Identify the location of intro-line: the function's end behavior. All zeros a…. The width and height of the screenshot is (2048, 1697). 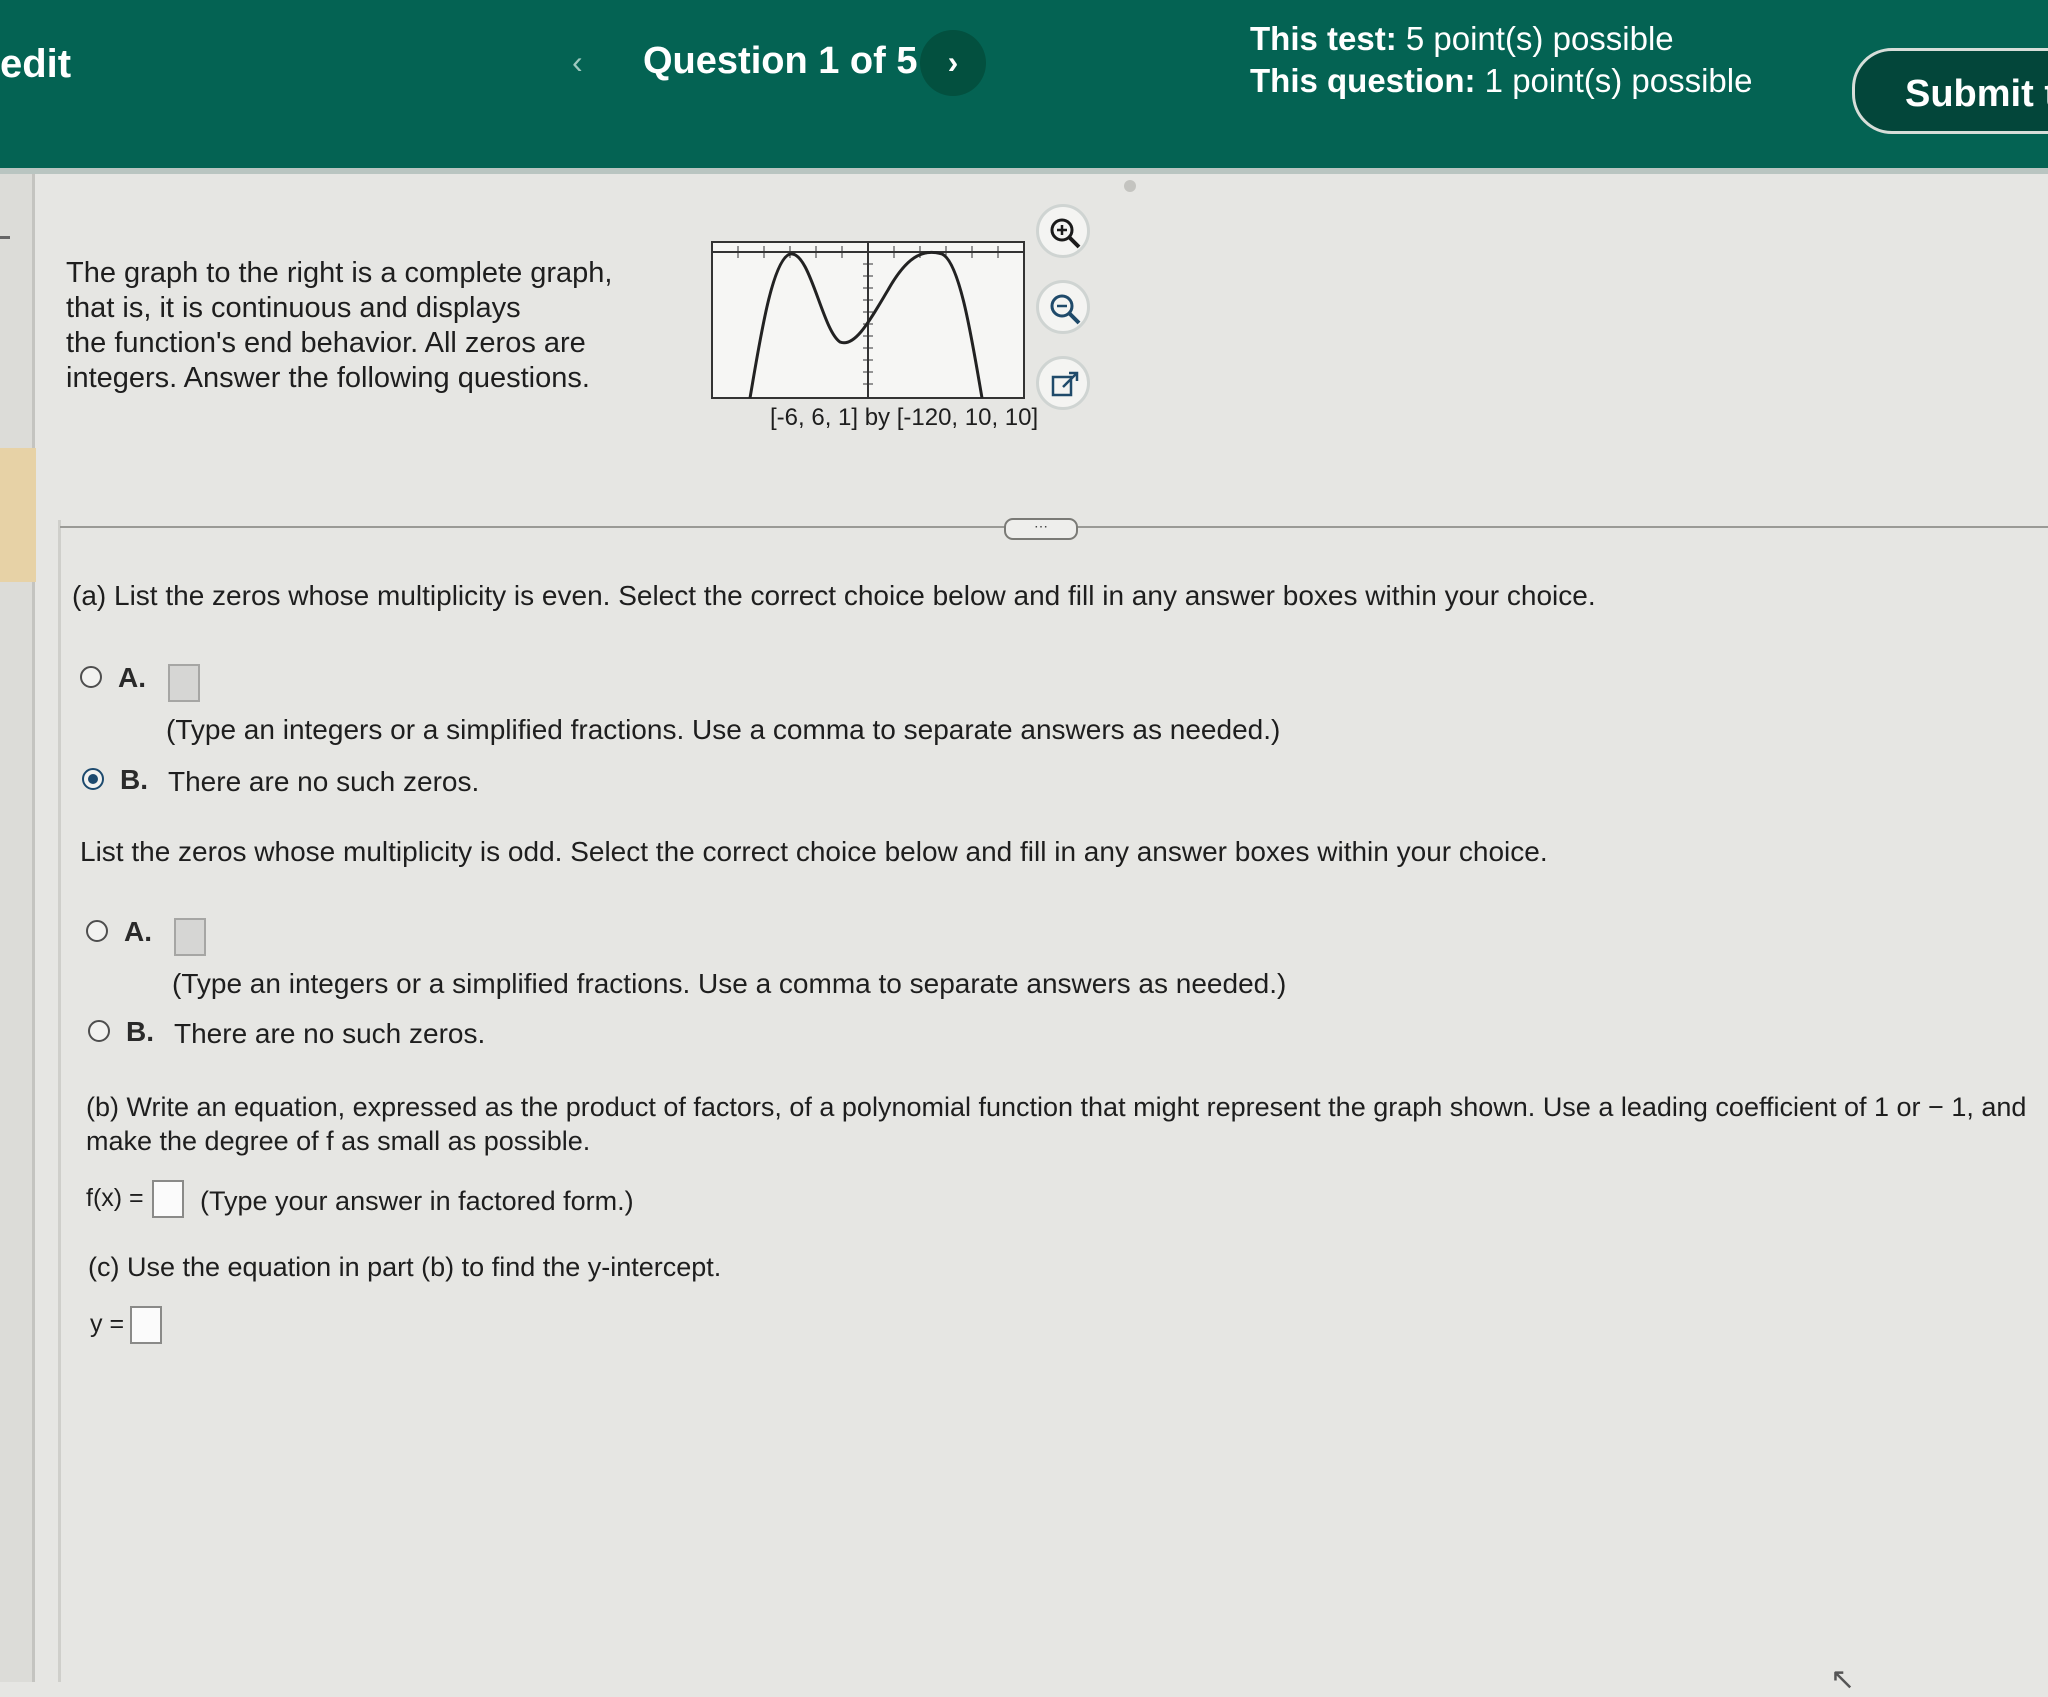
(326, 343).